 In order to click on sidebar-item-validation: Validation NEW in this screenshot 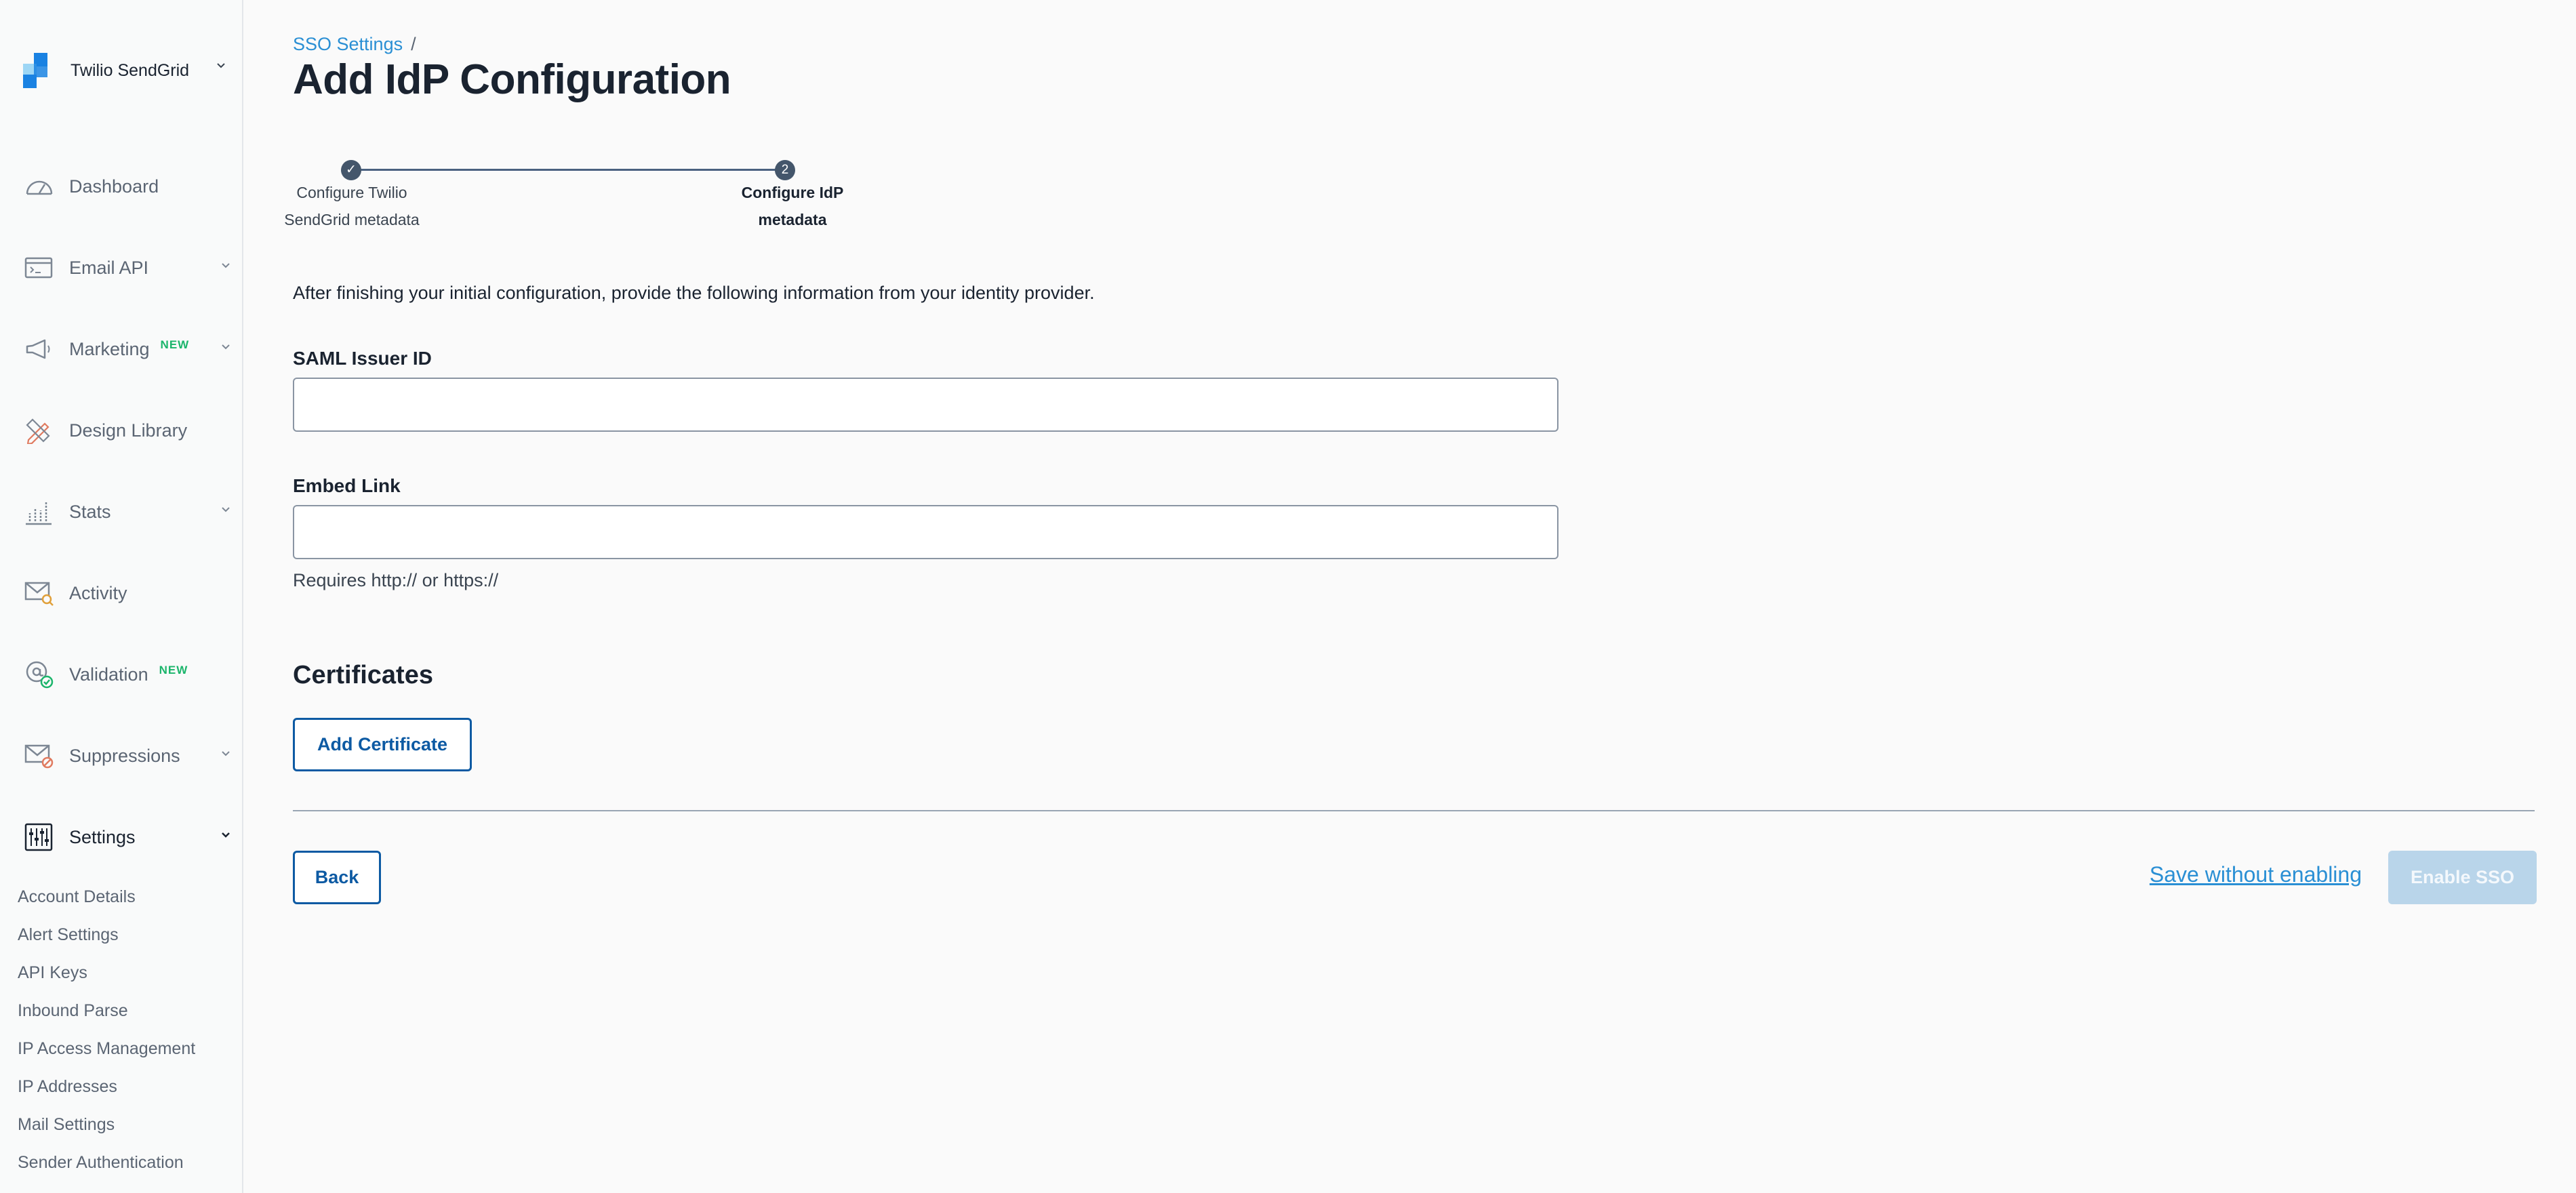, I will do `click(127, 675)`.